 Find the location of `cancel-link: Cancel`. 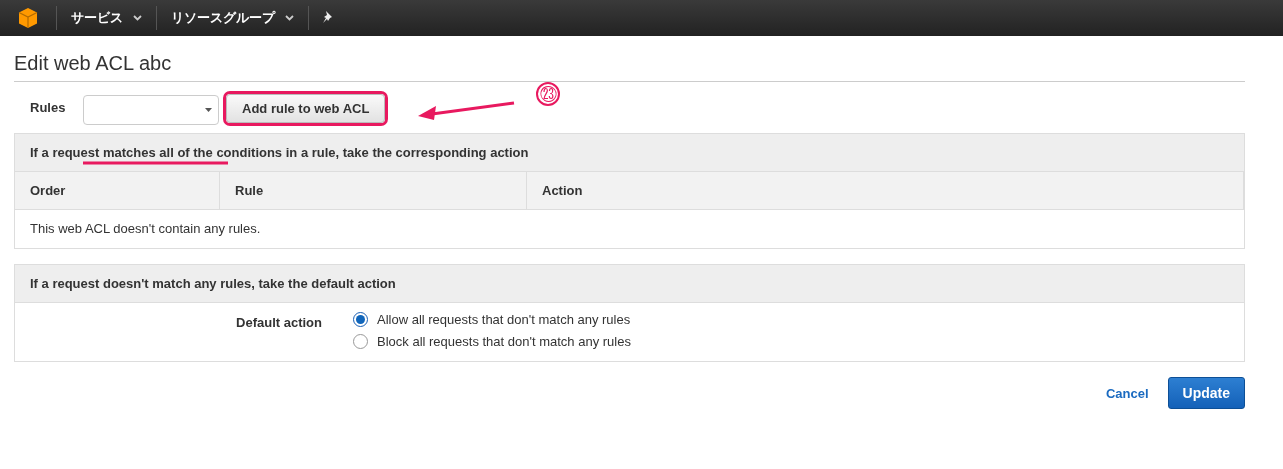

cancel-link: Cancel is located at coordinates (1127, 393).